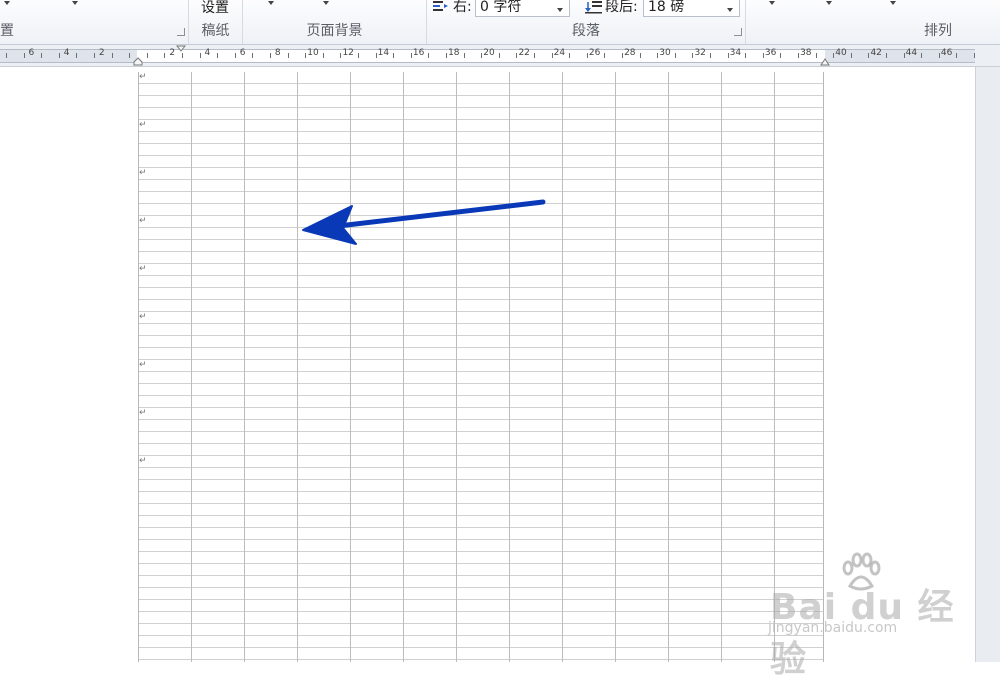 This screenshot has width=1000, height=682. I want to click on watermark-url: jingyan.baidu.com, so click(833, 628).